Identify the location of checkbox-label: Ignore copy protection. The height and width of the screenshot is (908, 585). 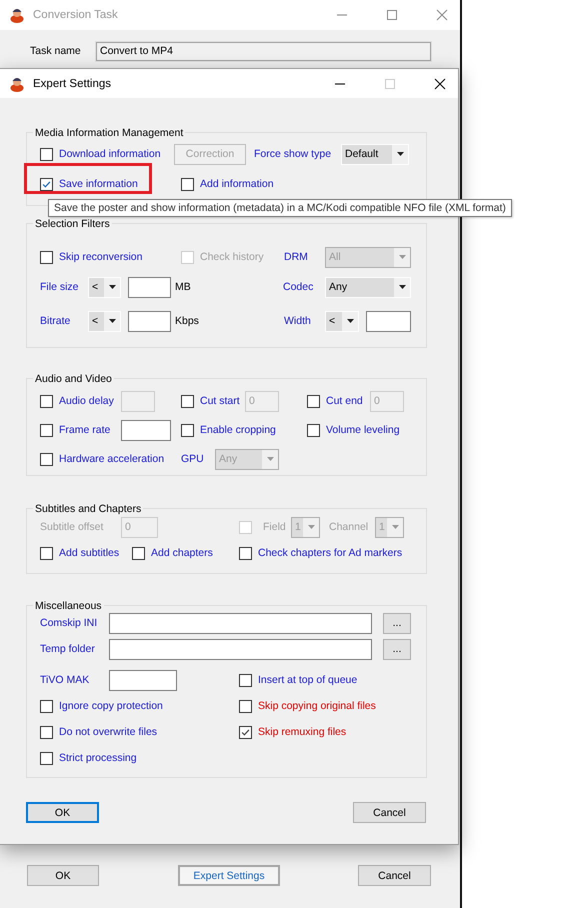
(111, 706).